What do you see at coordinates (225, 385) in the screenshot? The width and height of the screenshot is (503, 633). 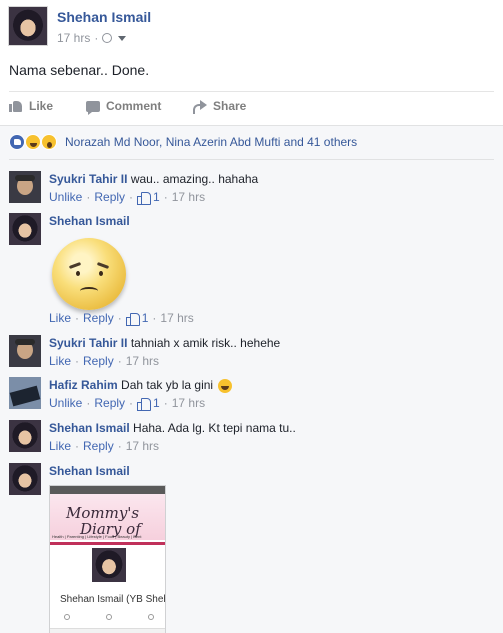 I see `laughing-emoji-icon` at bounding box center [225, 385].